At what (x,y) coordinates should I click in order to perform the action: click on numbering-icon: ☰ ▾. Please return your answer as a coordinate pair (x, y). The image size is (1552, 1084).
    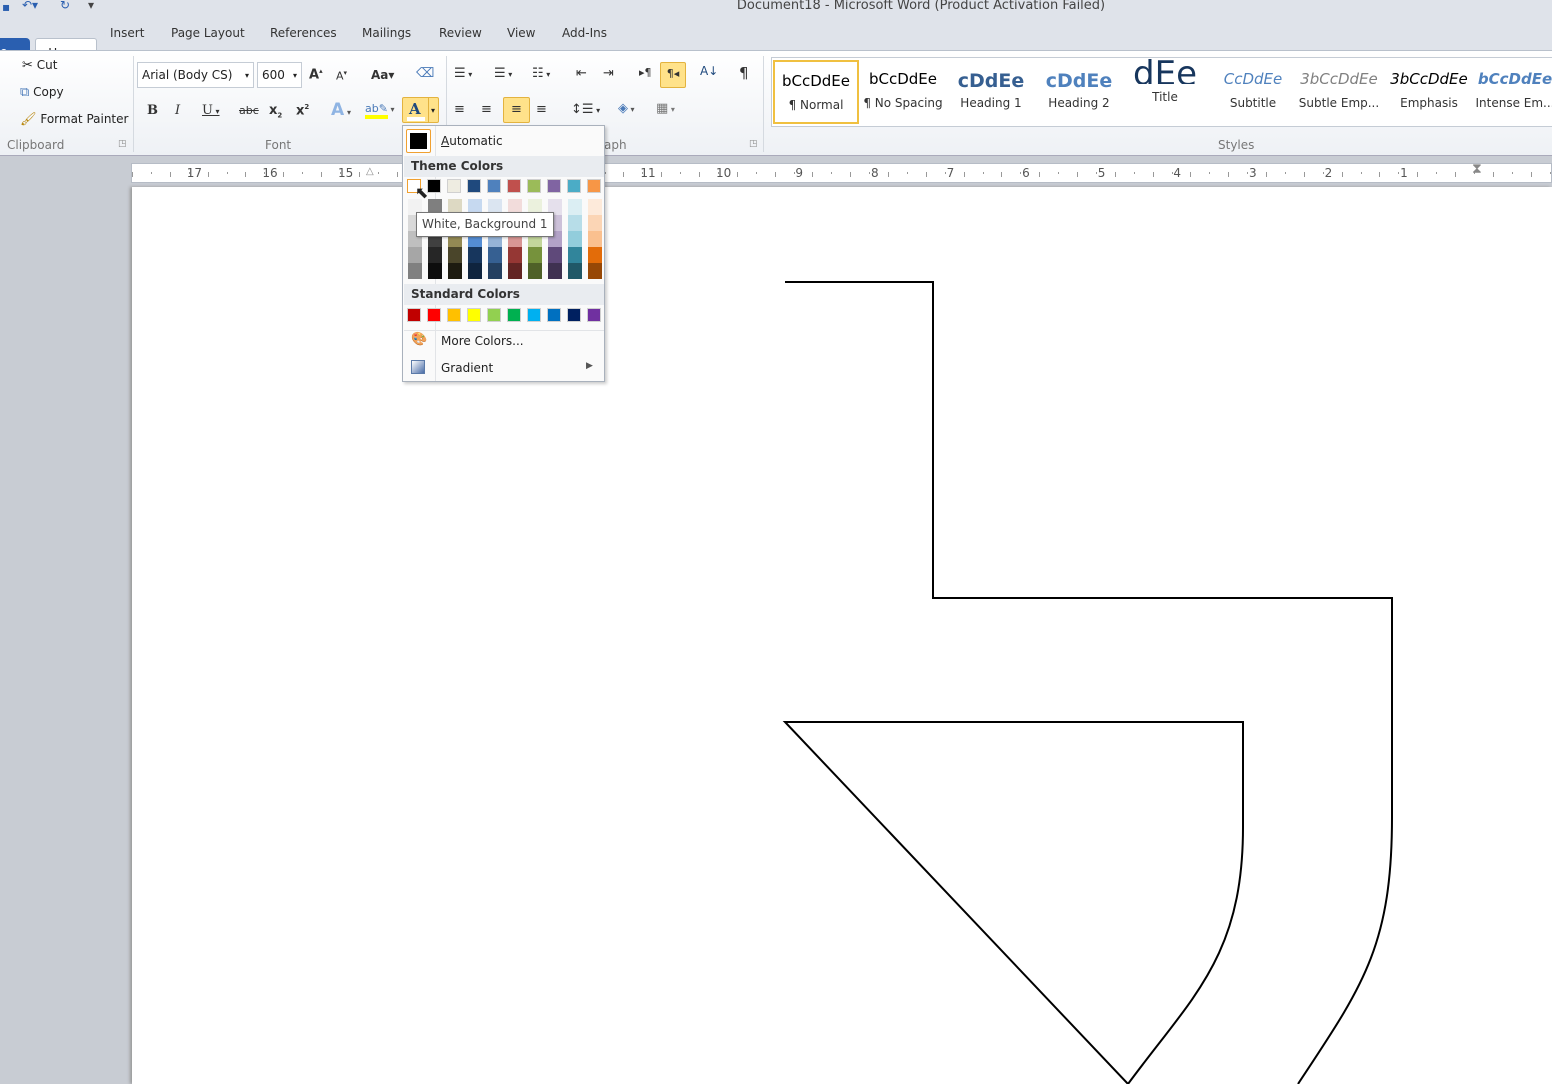
    Looking at the image, I should click on (503, 73).